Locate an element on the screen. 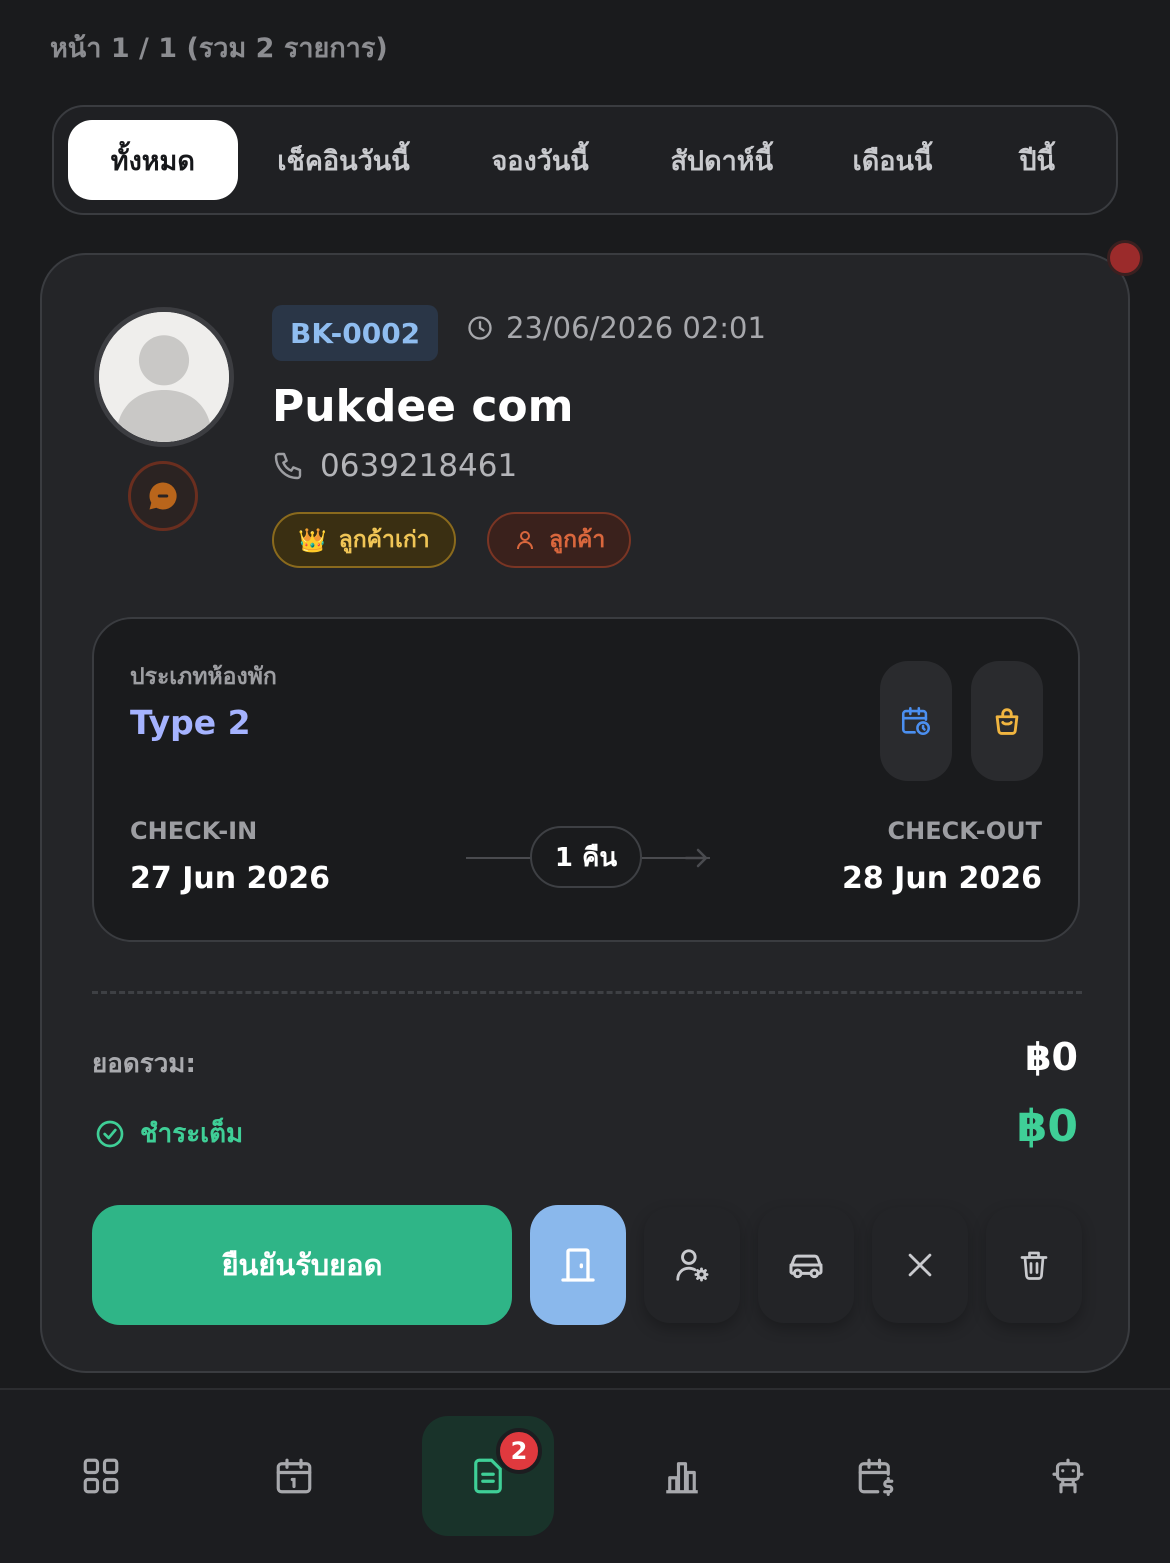  door-icon is located at coordinates (578, 1265).